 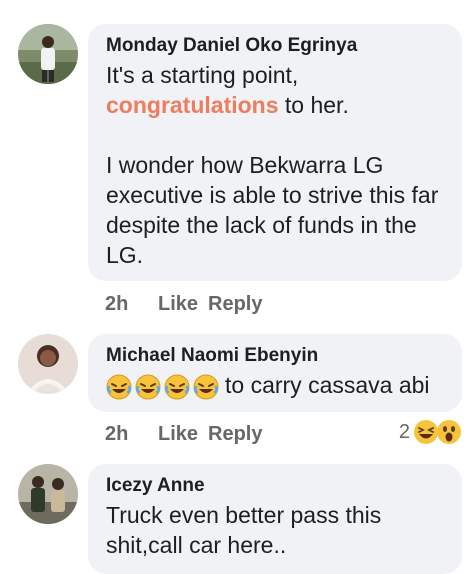 I want to click on reaction-count: 2, so click(x=404, y=431).